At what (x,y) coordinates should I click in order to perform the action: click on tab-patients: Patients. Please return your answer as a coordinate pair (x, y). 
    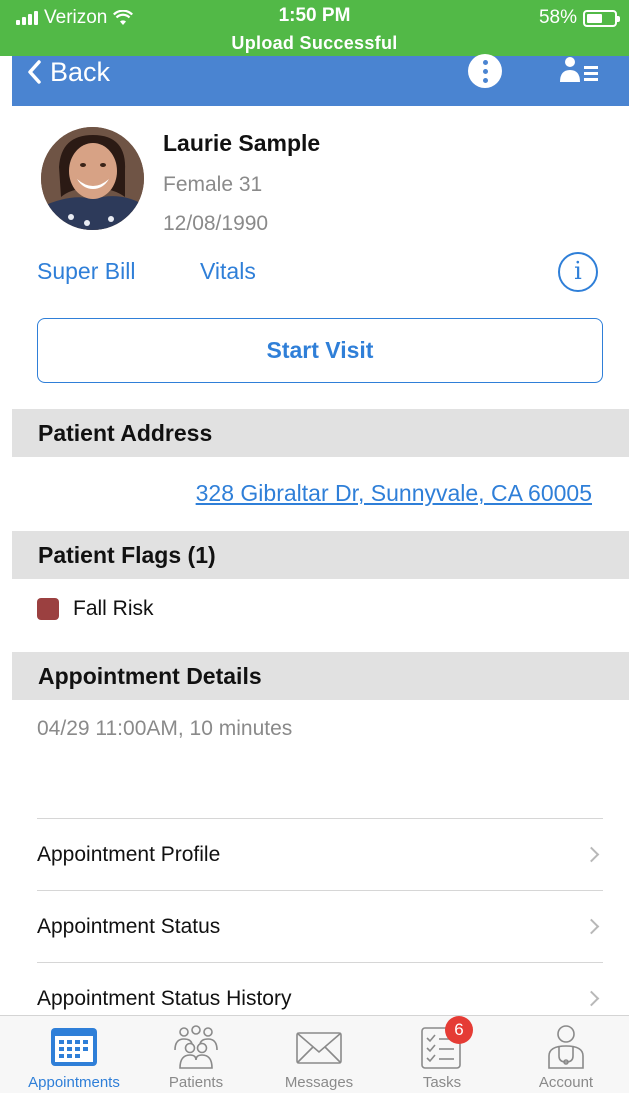
    Looking at the image, I should click on (196, 1054).